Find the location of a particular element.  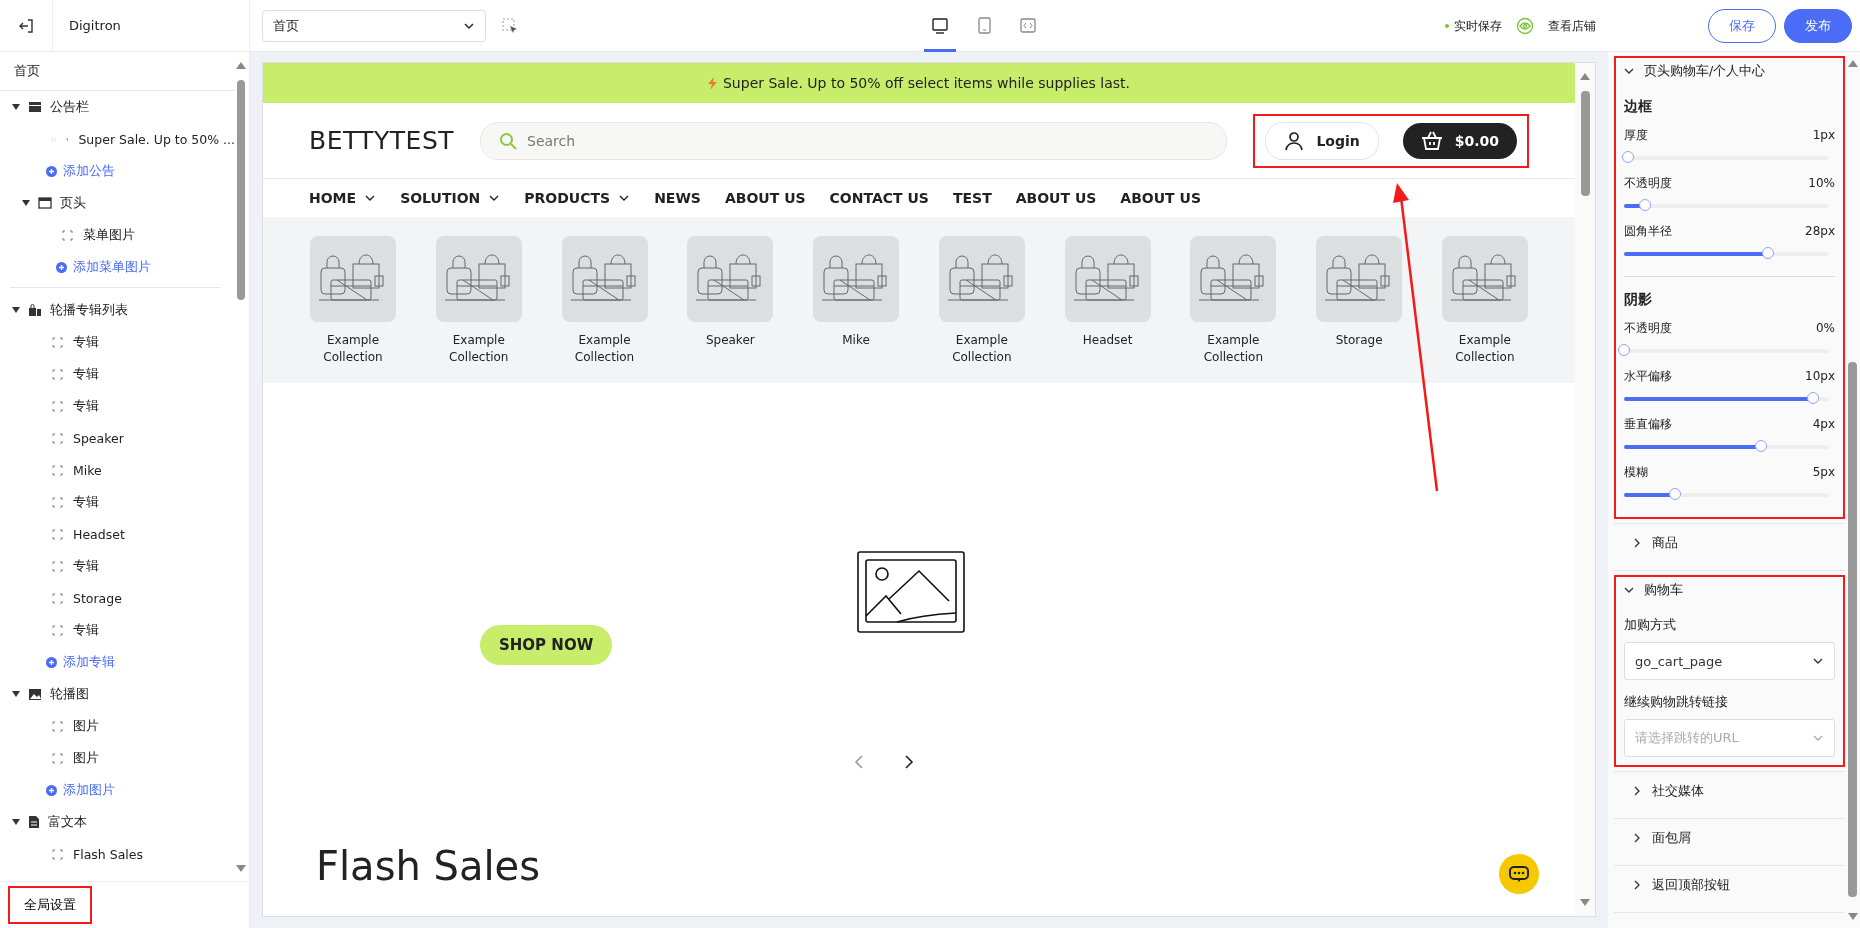

nav-item: CONTACT US is located at coordinates (879, 198).